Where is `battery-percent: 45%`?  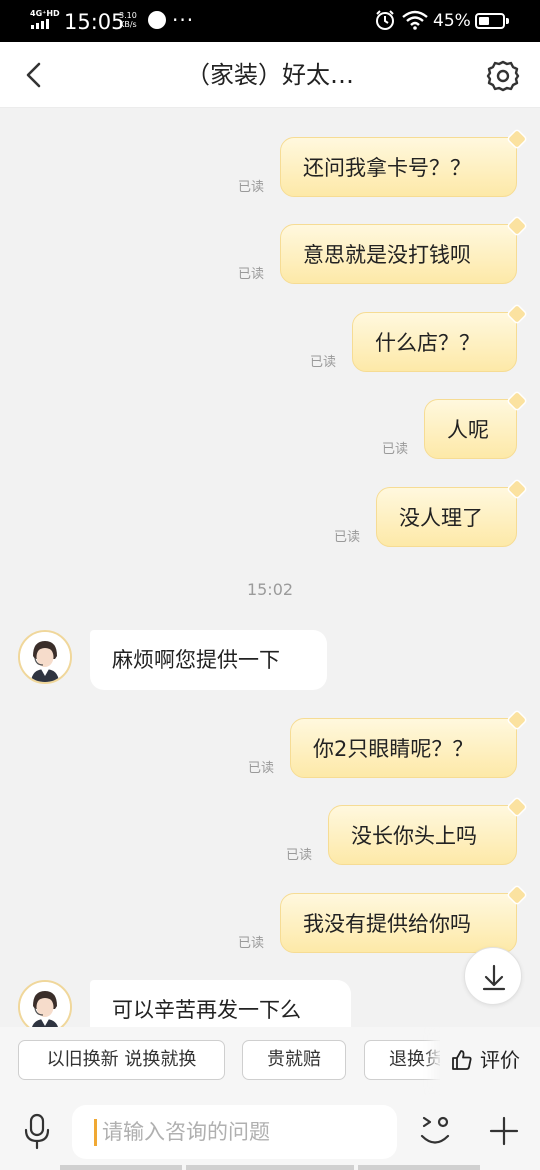 battery-percent: 45% is located at coordinates (452, 21).